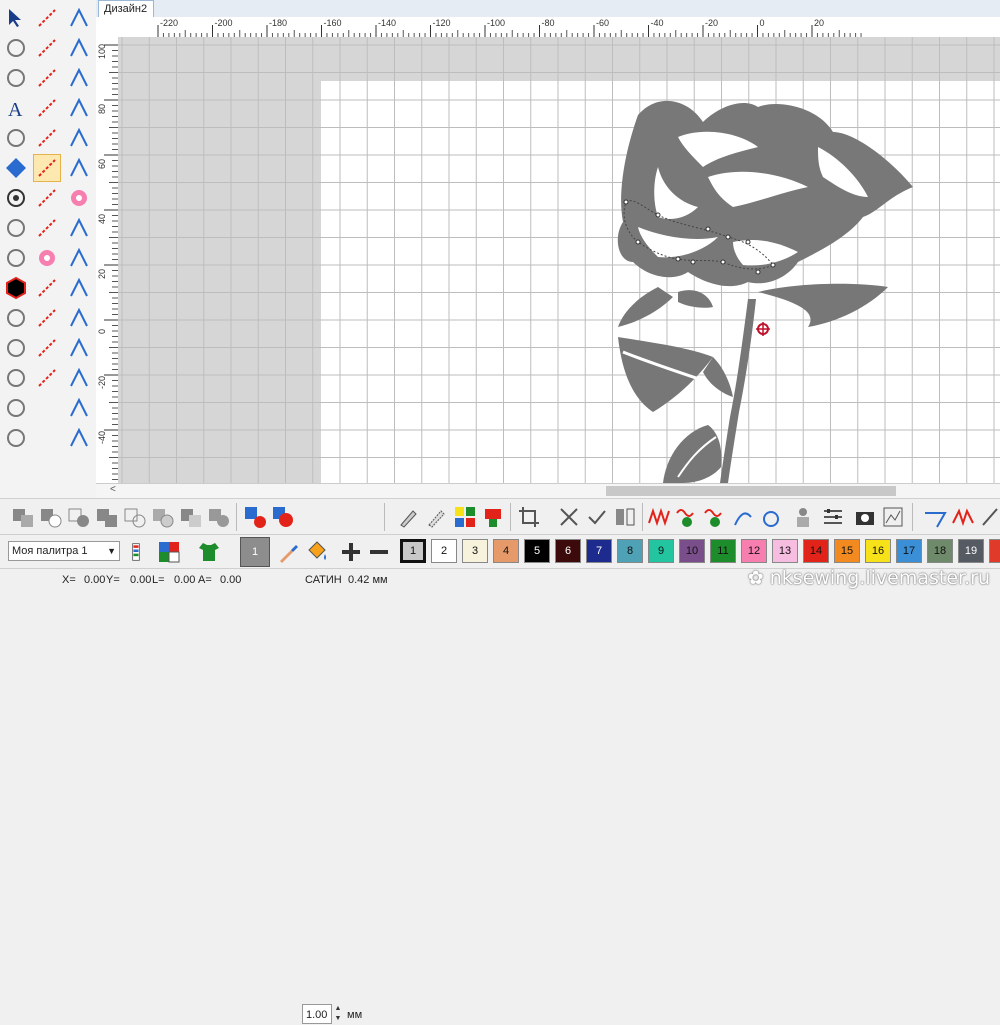  I want to click on check-crop-icon, so click(597, 517).